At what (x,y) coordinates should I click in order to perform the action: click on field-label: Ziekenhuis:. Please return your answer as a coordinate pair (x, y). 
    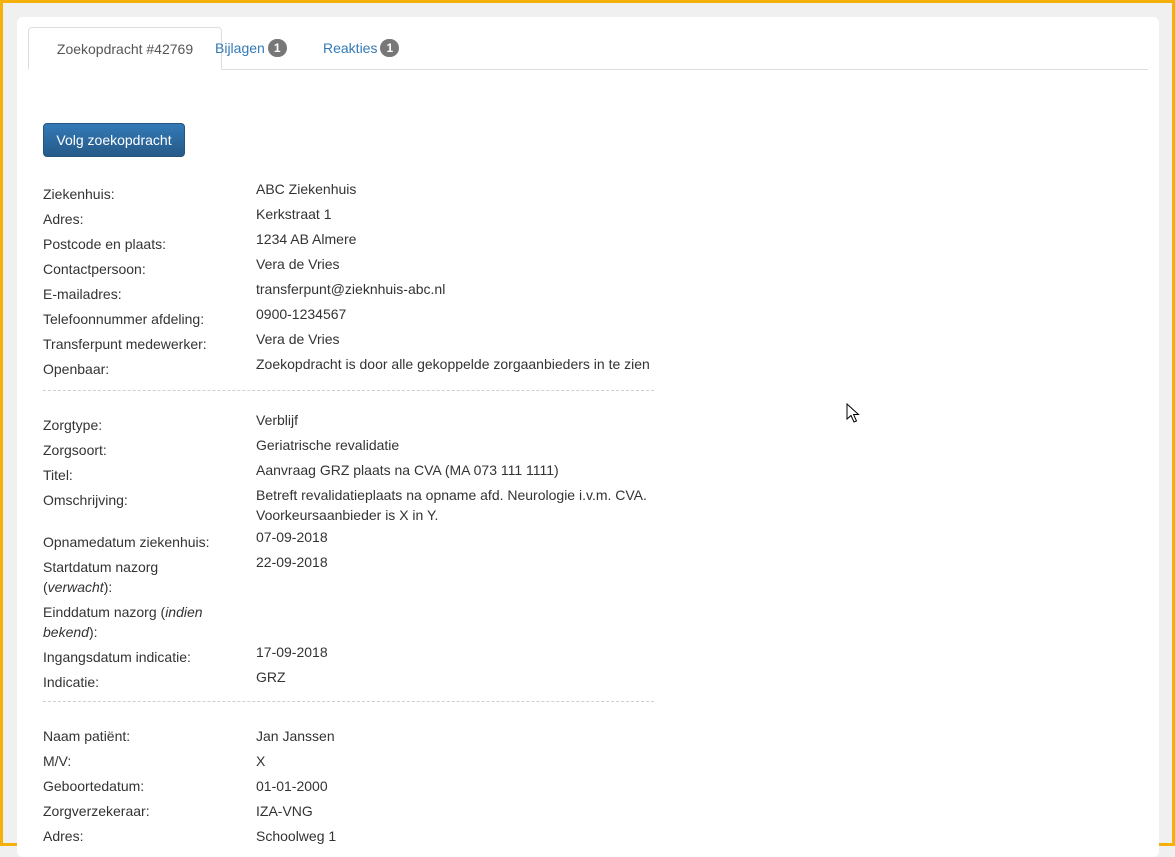
    Looking at the image, I should click on (79, 194).